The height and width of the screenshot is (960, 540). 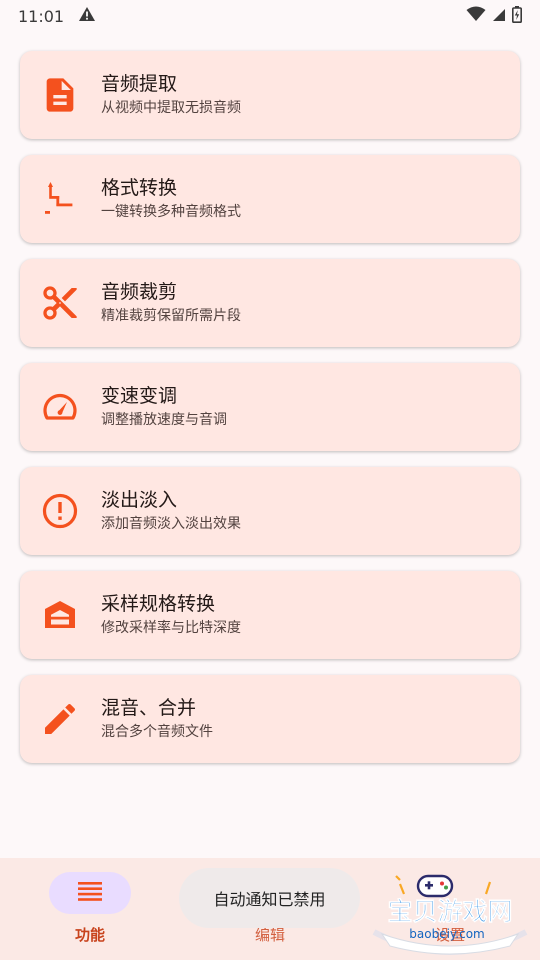 I want to click on signal-icon, so click(x=499, y=16).